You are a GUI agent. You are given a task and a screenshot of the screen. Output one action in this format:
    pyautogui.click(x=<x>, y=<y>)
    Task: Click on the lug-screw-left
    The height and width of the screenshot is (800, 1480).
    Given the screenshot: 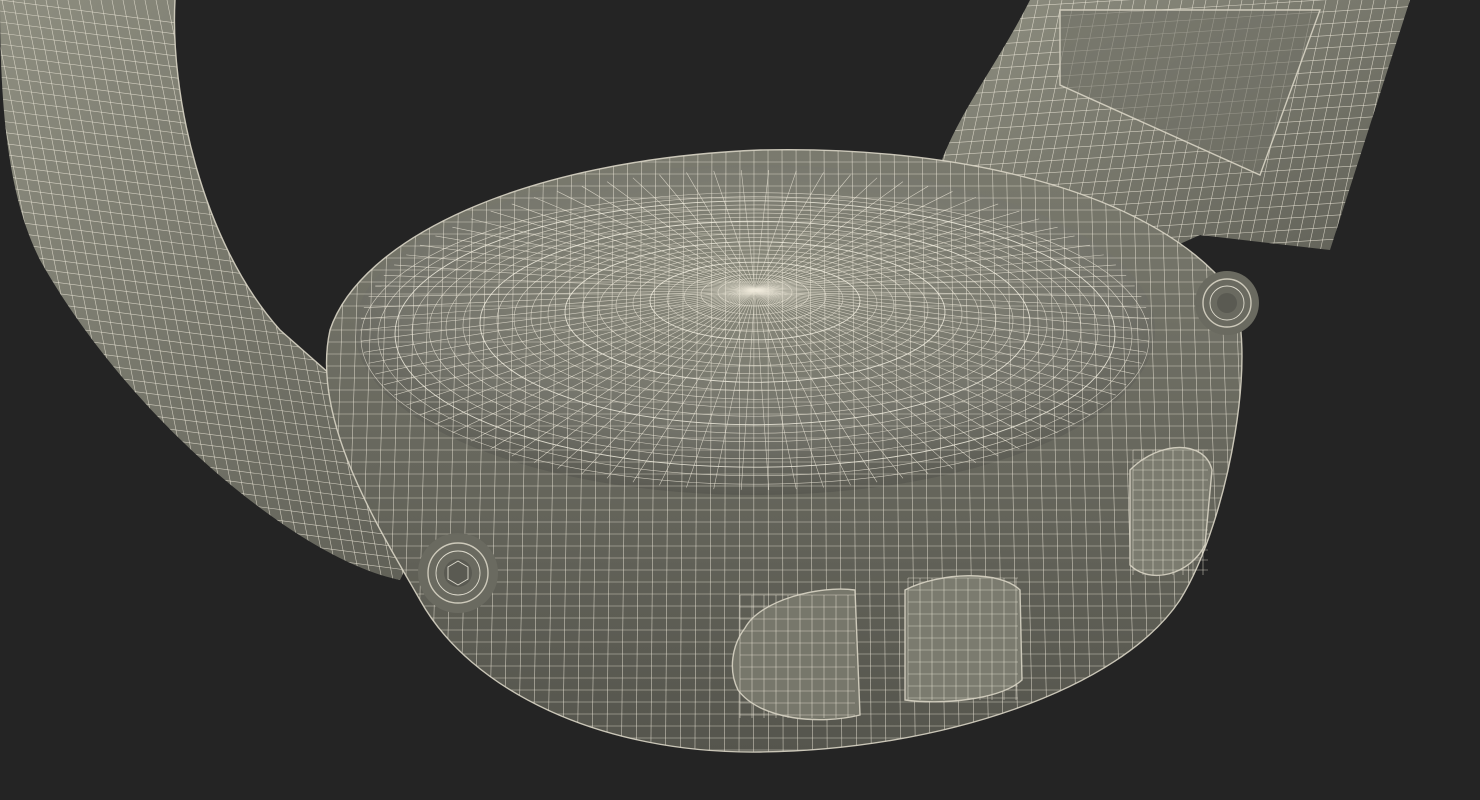 What is the action you would take?
    pyautogui.click(x=458, y=573)
    